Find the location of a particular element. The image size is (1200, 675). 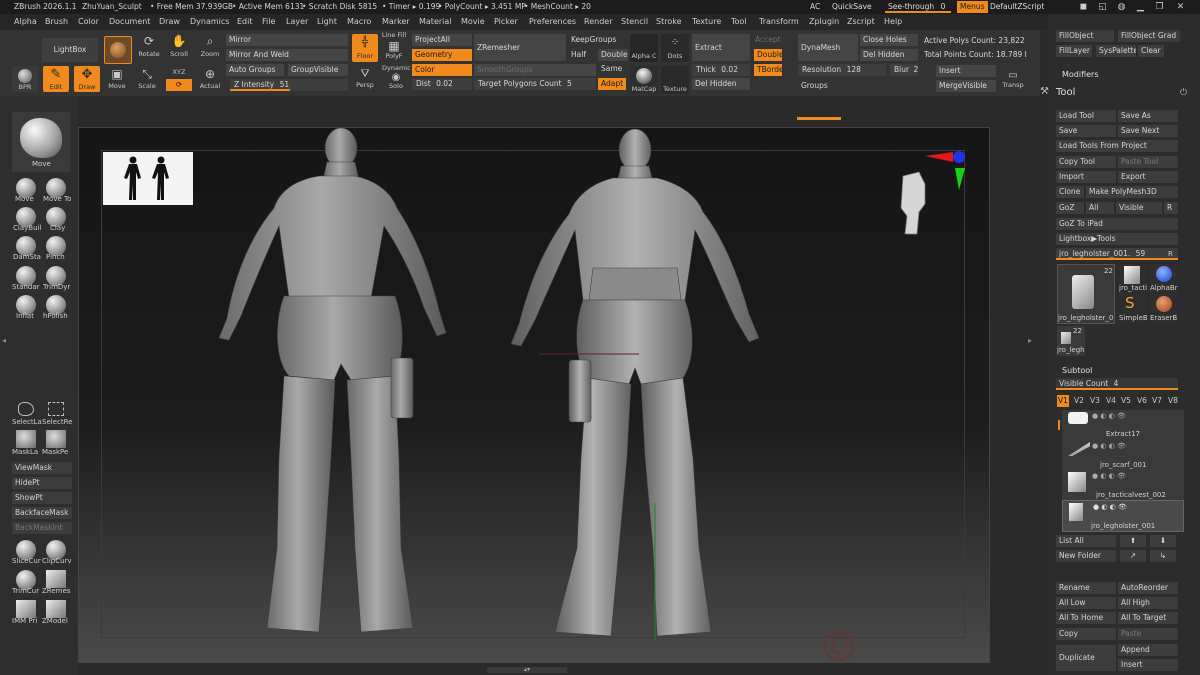

default-zscript-button: DefaultZScript is located at coordinates (1017, 7).